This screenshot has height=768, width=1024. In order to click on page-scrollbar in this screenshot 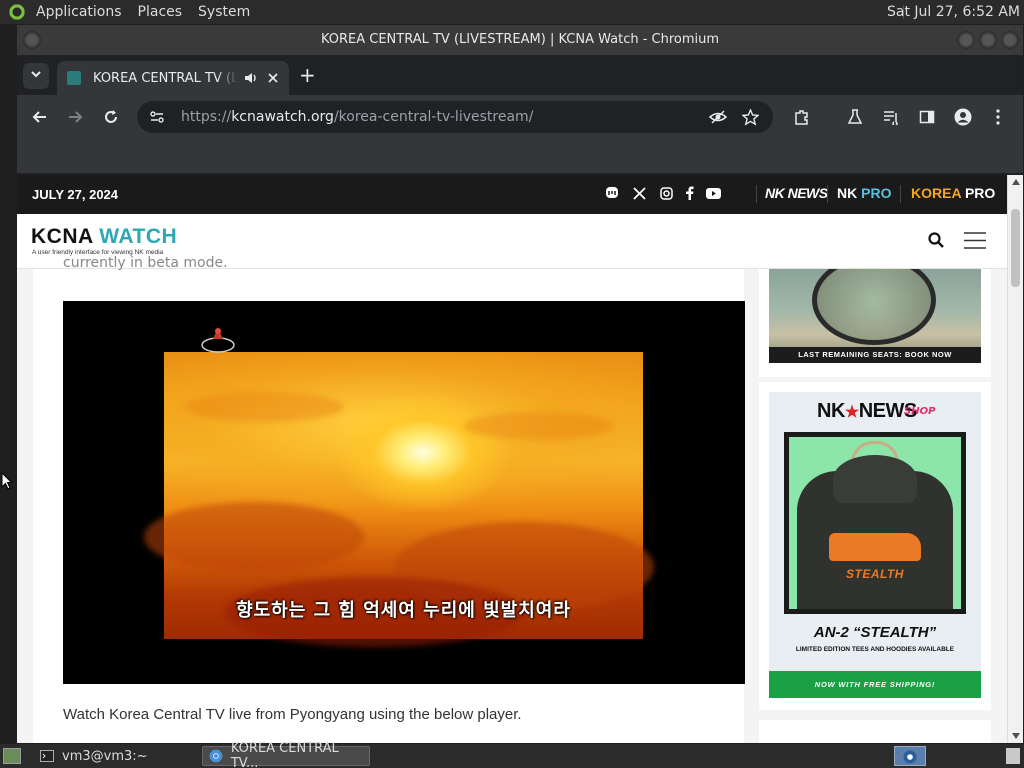, I will do `click(1015, 459)`.